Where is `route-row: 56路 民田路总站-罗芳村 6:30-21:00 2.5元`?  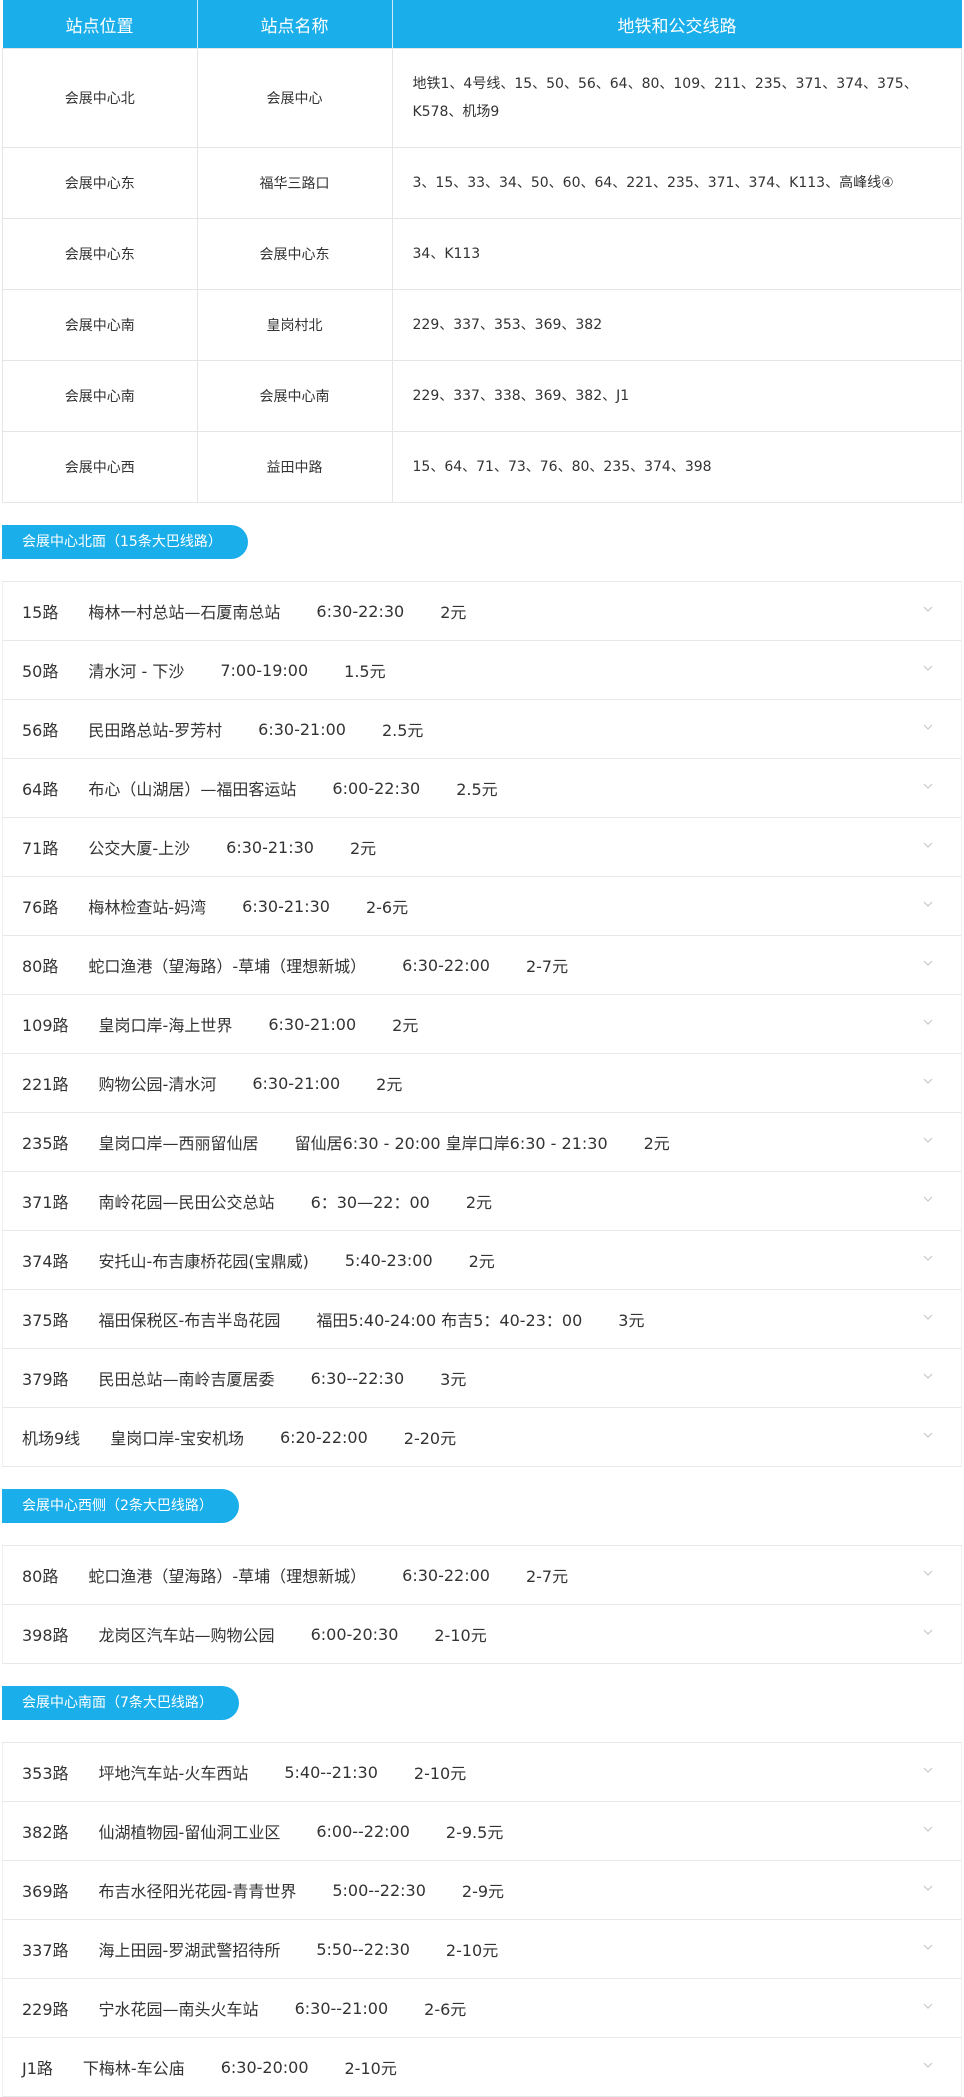 route-row: 56路 民田路总站-罗芳村 6:30-21:00 2.5元 is located at coordinates (482, 729).